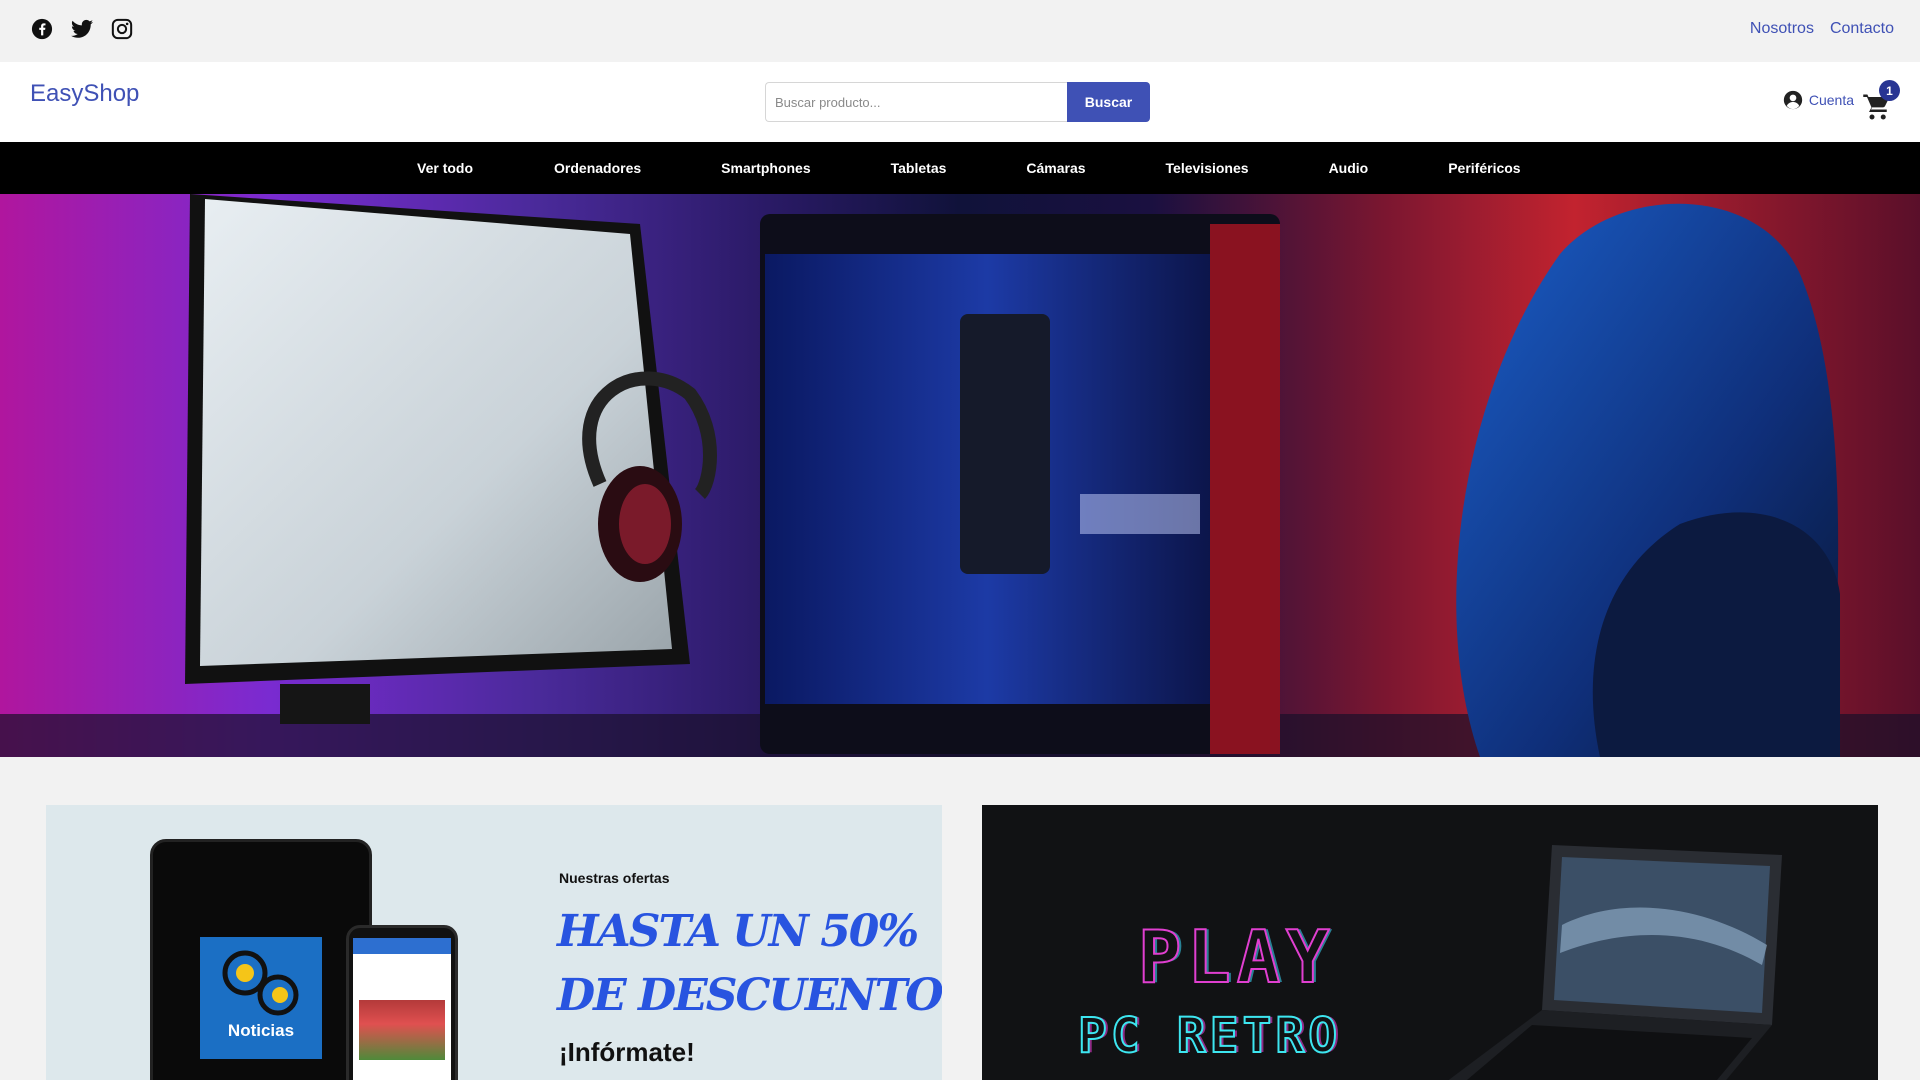 The image size is (1920, 1080). Describe the element at coordinates (1889, 90) in the screenshot. I see `cart-count-badge: 1` at that location.